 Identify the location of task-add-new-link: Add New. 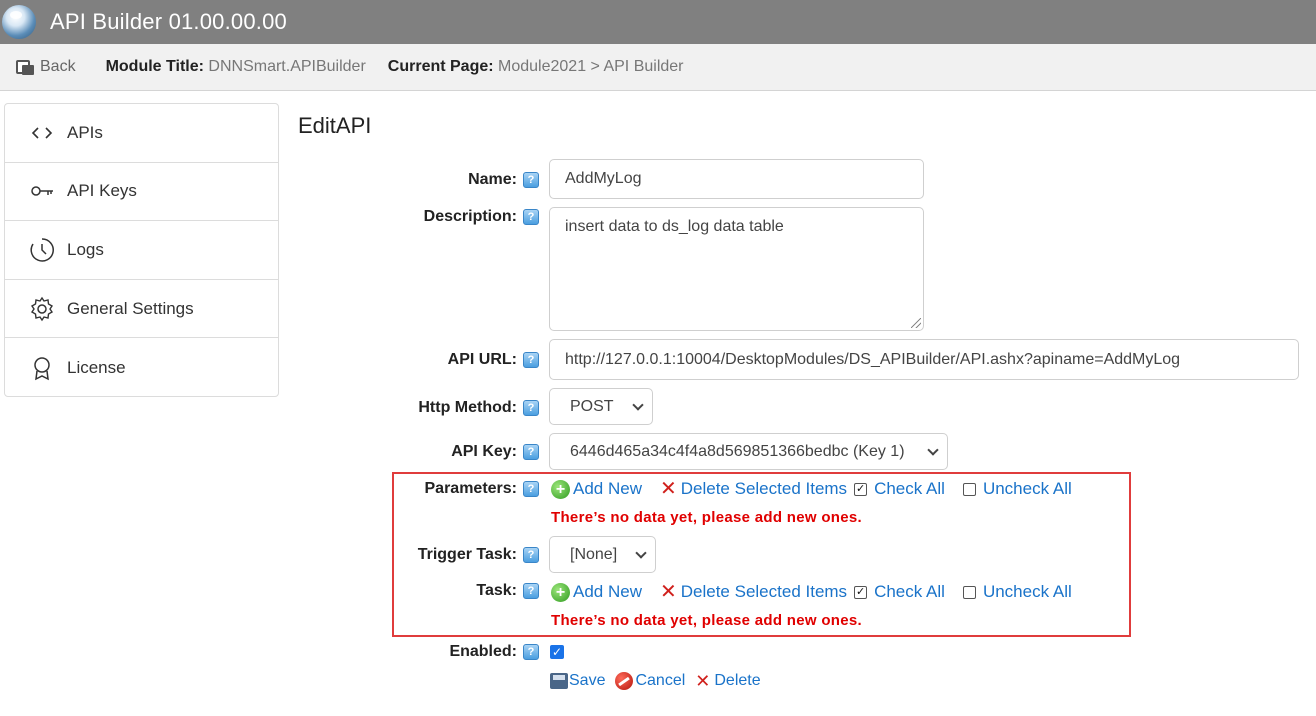
(607, 592).